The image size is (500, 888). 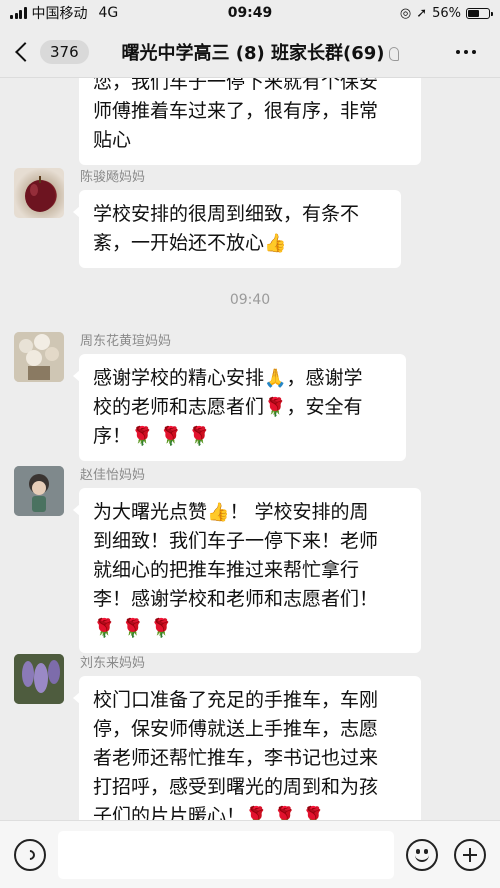 I want to click on avatar-wisteria-image, so click(x=39, y=679).